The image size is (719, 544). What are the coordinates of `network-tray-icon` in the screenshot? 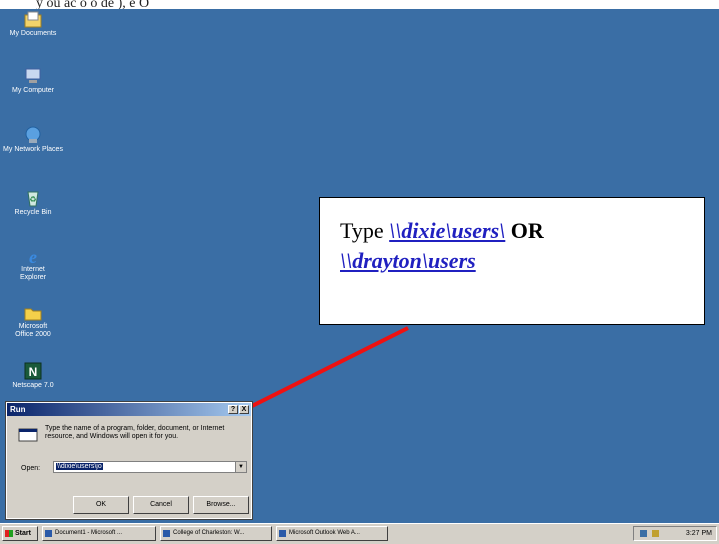 It's located at (643, 533).